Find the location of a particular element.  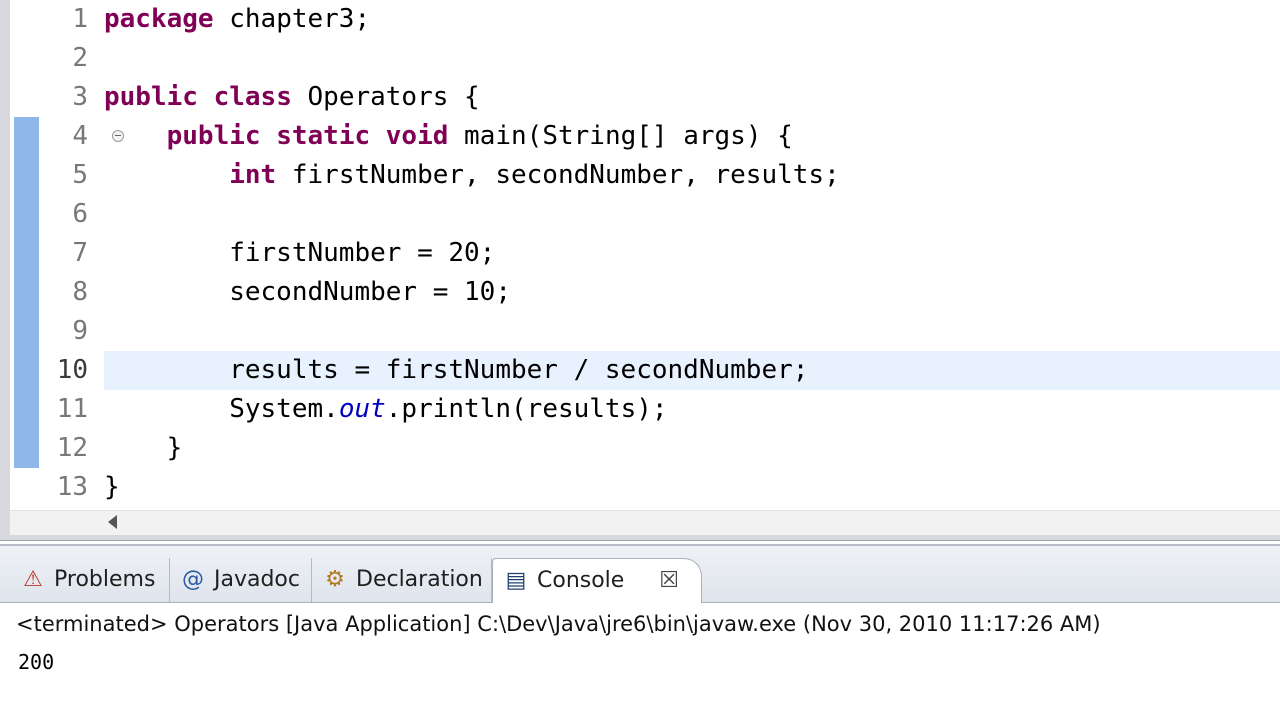

tab-label: Javadoc is located at coordinates (257, 579).